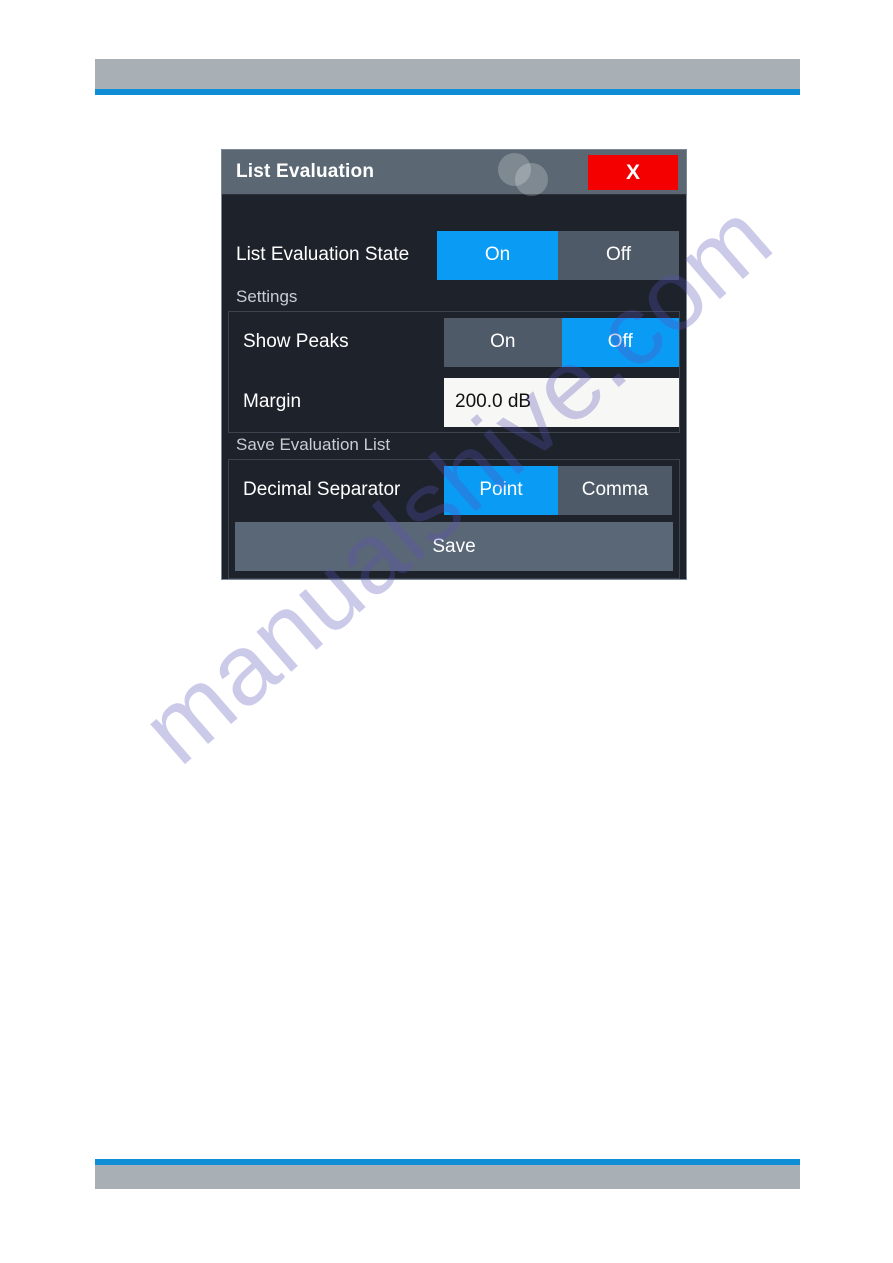  I want to click on show-peaks-toggle: On Off, so click(561, 342).